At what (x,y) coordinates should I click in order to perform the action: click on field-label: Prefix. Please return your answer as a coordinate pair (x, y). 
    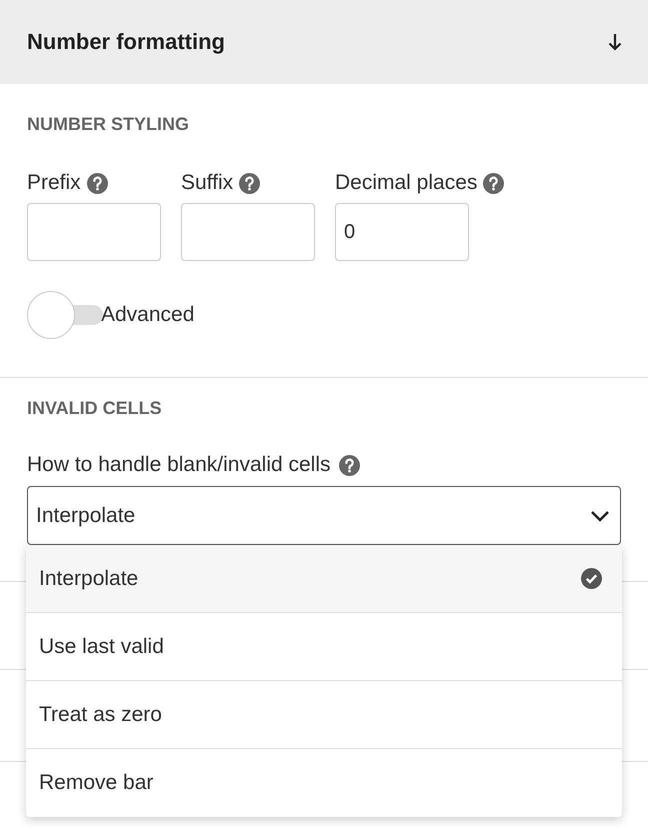
    Looking at the image, I should click on (54, 183).